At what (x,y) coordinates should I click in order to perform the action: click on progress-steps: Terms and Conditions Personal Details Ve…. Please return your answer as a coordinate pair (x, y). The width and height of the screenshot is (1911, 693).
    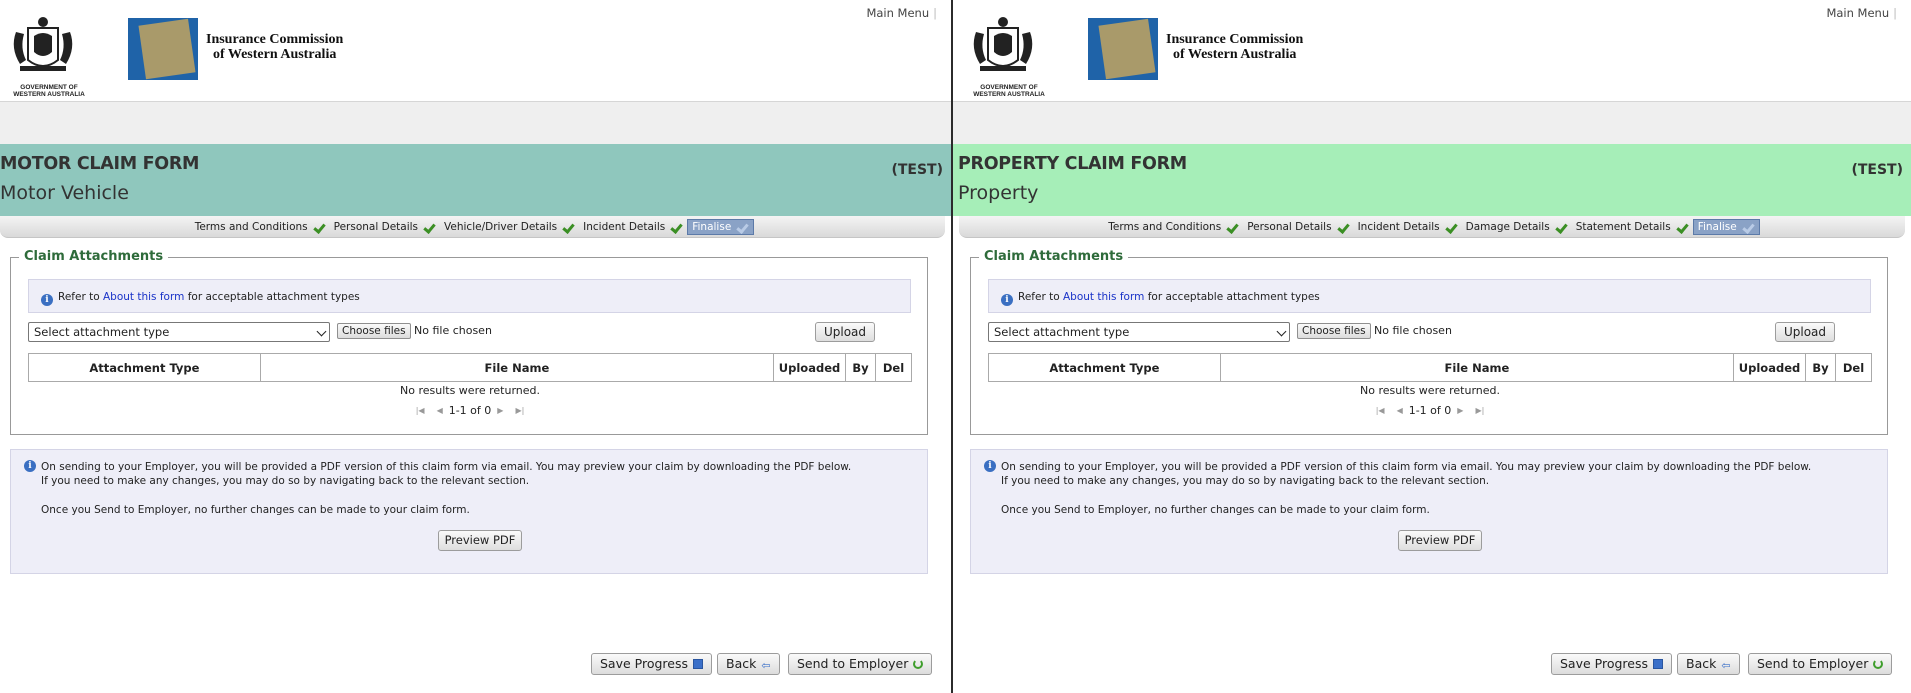
    Looking at the image, I should click on (472, 227).